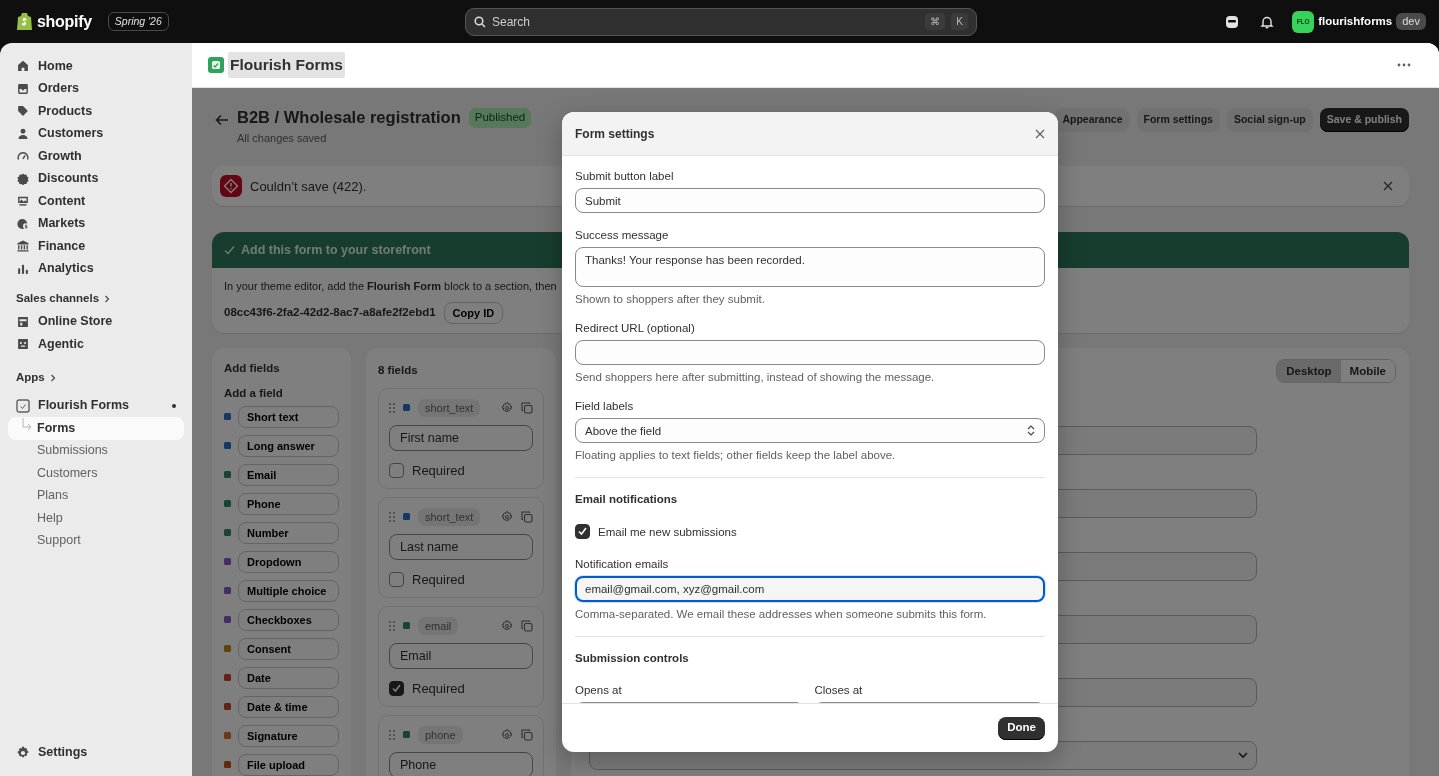 The height and width of the screenshot is (776, 1439). Describe the element at coordinates (810, 589) in the screenshot. I see `input-field: email@gmail.com, xyz@gmail.com` at that location.